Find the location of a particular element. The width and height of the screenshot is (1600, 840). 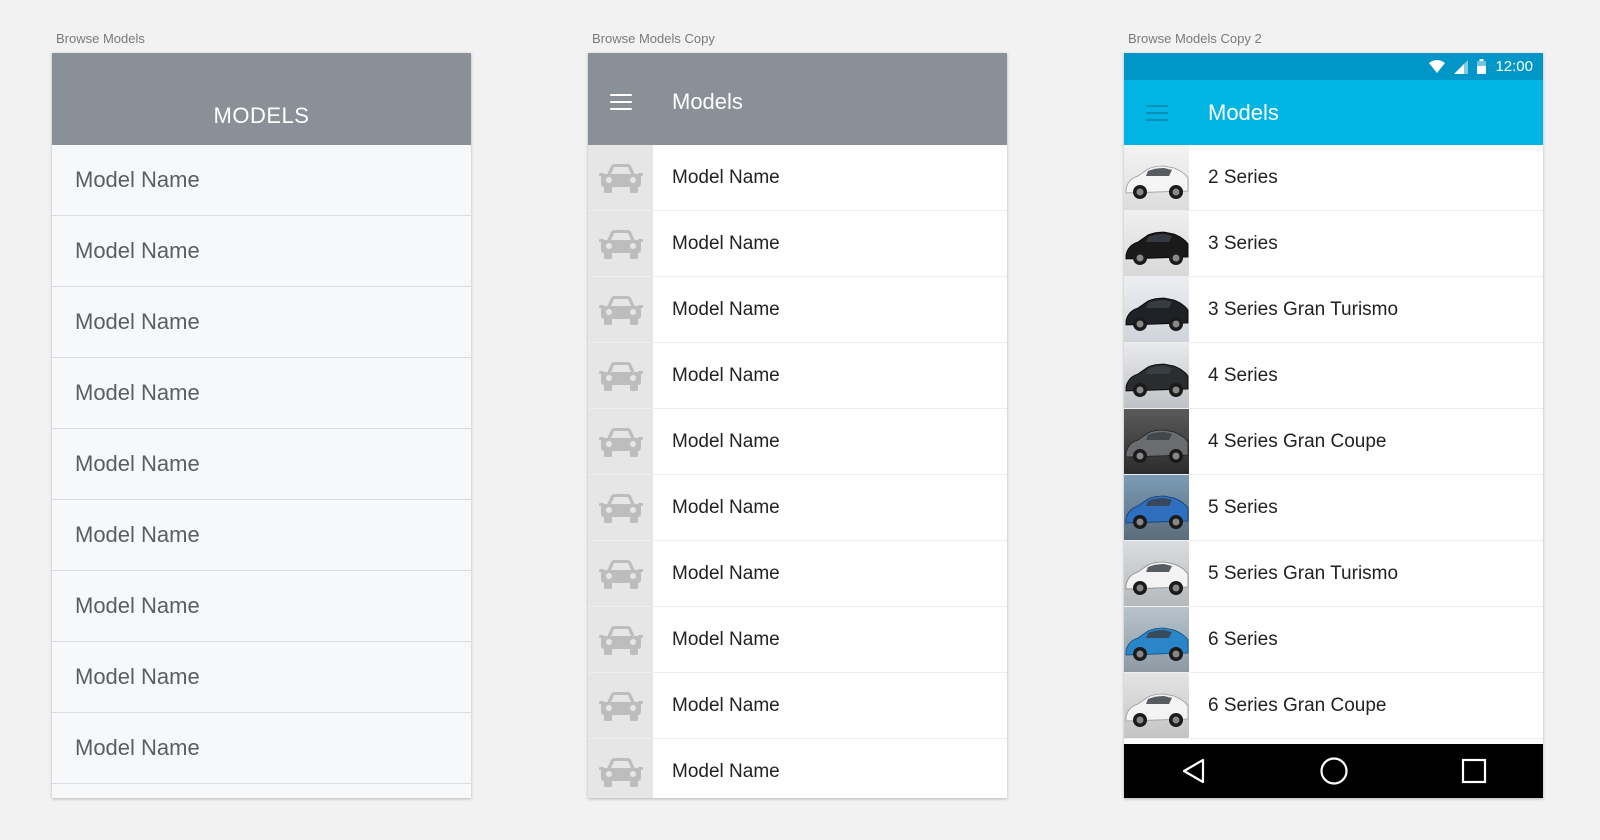

artboard-label-browse-models-copy-2: Browse Models Copy 2 is located at coordinates (1195, 38).